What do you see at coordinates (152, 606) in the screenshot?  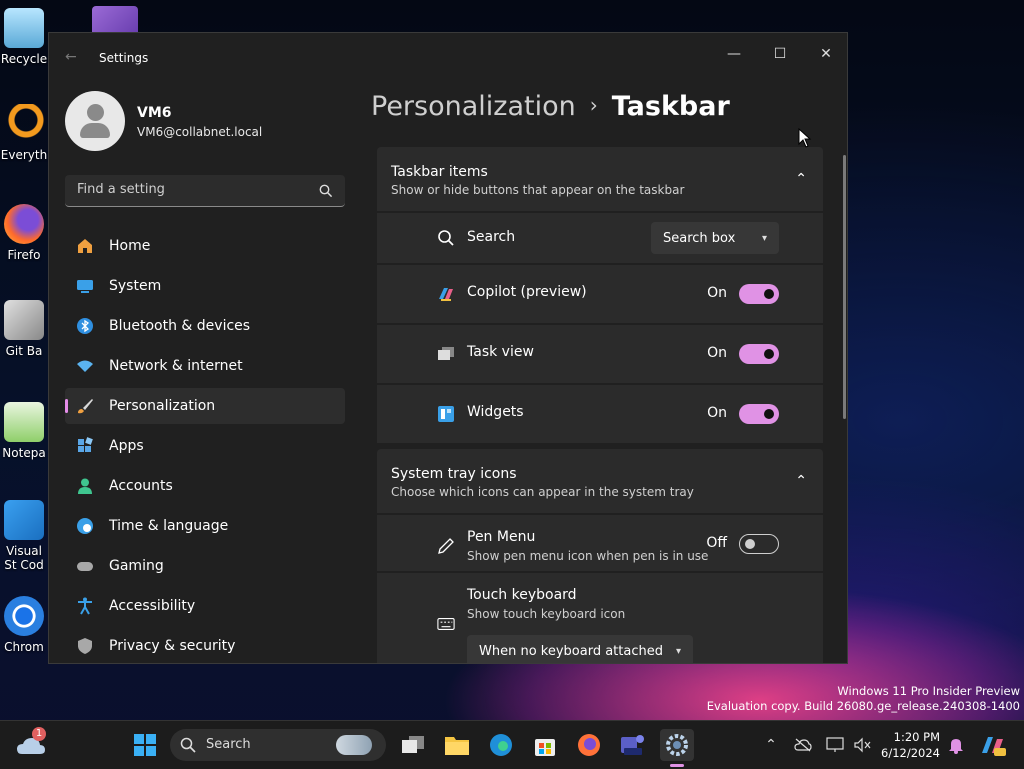 I see `sidebar-item-label: Accessibility` at bounding box center [152, 606].